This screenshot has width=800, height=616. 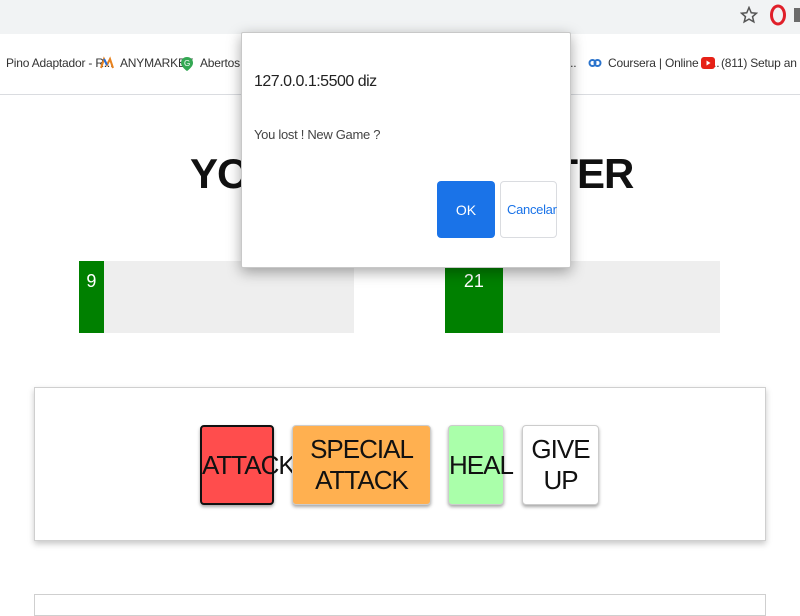 What do you see at coordinates (107, 63) in the screenshot?
I see `anymarket-logo-icon` at bounding box center [107, 63].